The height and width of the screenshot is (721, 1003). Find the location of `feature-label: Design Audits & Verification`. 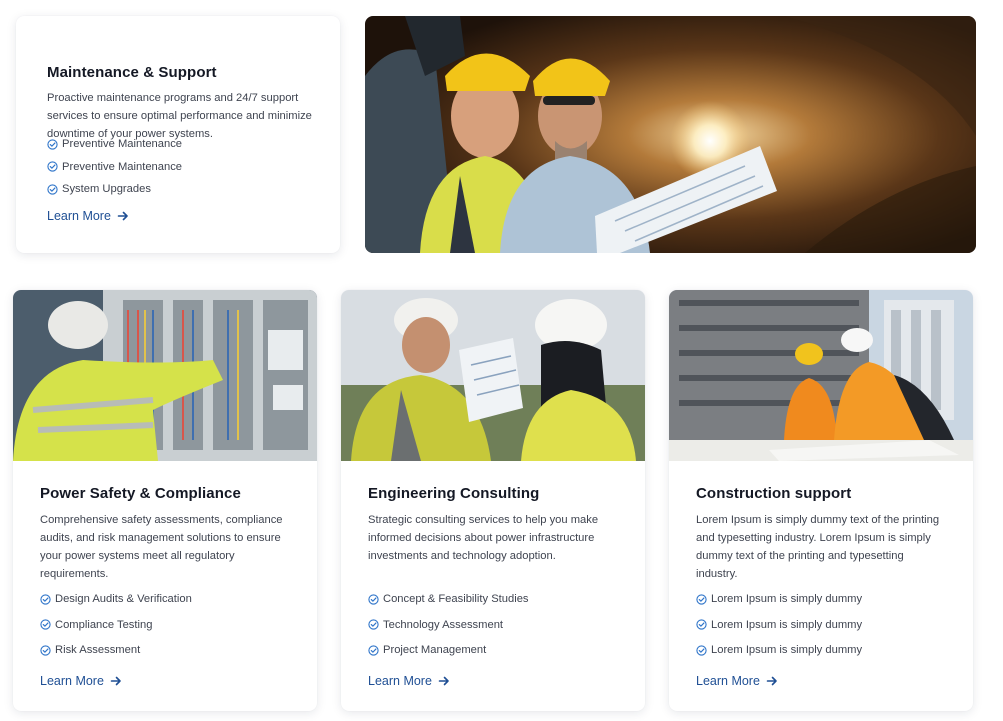

feature-label: Design Audits & Verification is located at coordinates (123, 599).